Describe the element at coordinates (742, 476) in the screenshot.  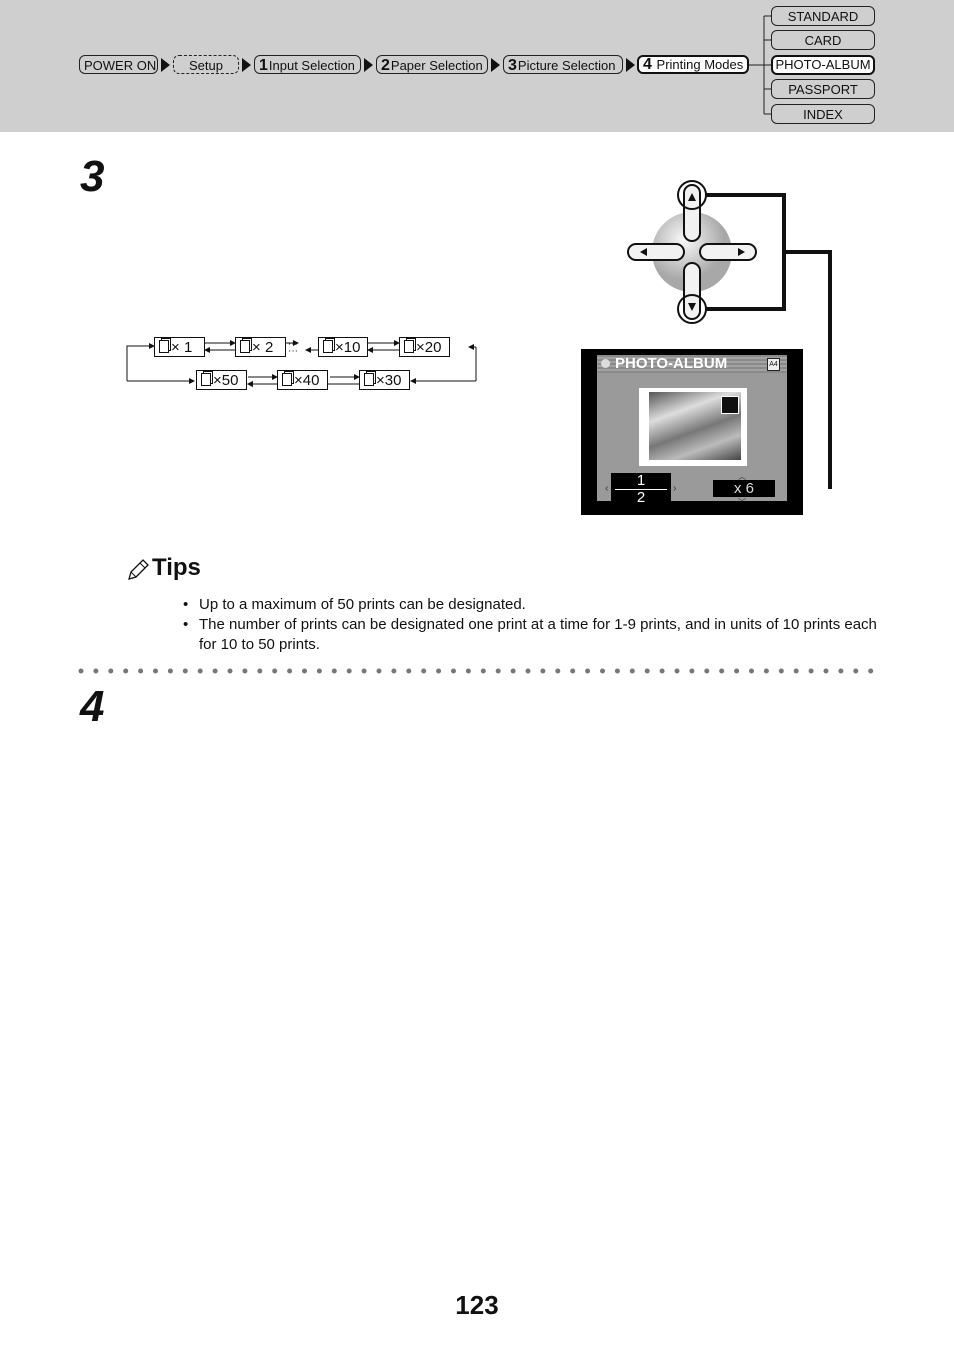
I see `up-chevron-icon: ︿` at that location.